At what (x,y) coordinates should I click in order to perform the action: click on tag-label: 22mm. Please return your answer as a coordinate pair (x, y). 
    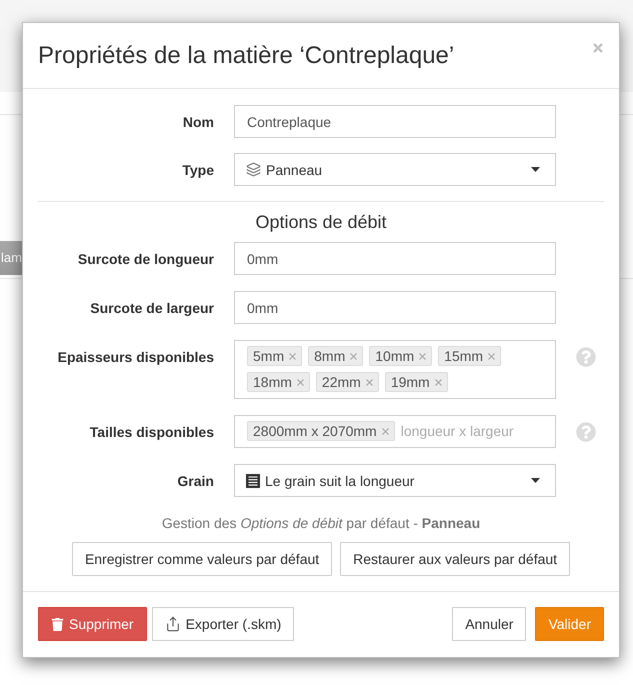
    Looking at the image, I should click on (341, 382).